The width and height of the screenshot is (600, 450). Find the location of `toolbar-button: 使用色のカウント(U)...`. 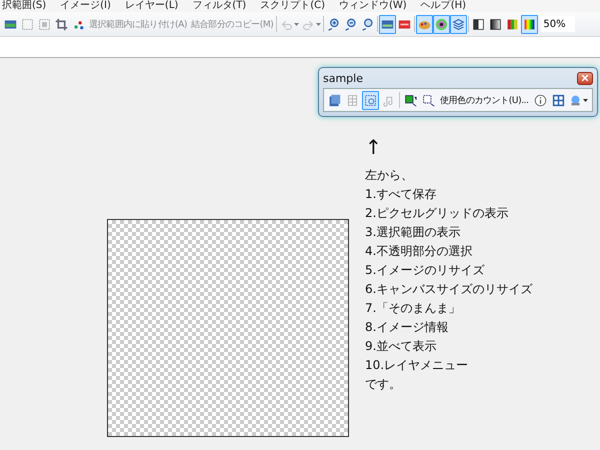

toolbar-button: 使用色のカウント(U)... is located at coordinates (484, 100).